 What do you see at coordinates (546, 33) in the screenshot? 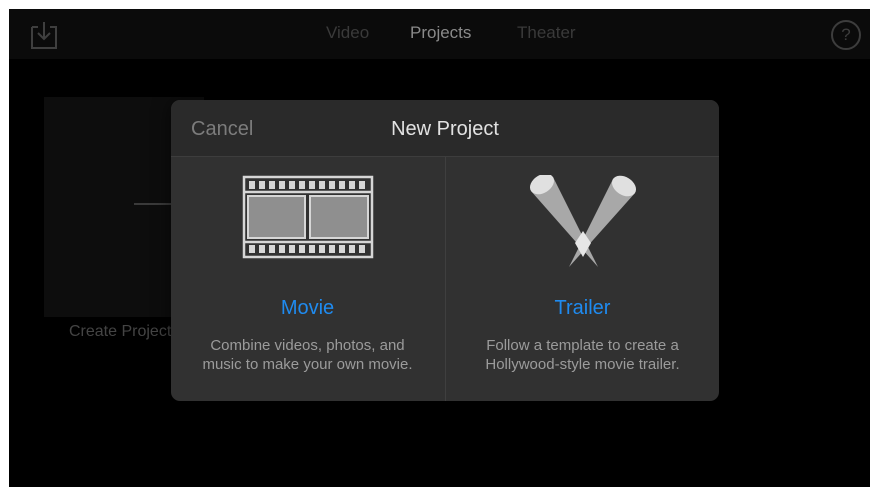
I see `tab-theater: Theater` at bounding box center [546, 33].